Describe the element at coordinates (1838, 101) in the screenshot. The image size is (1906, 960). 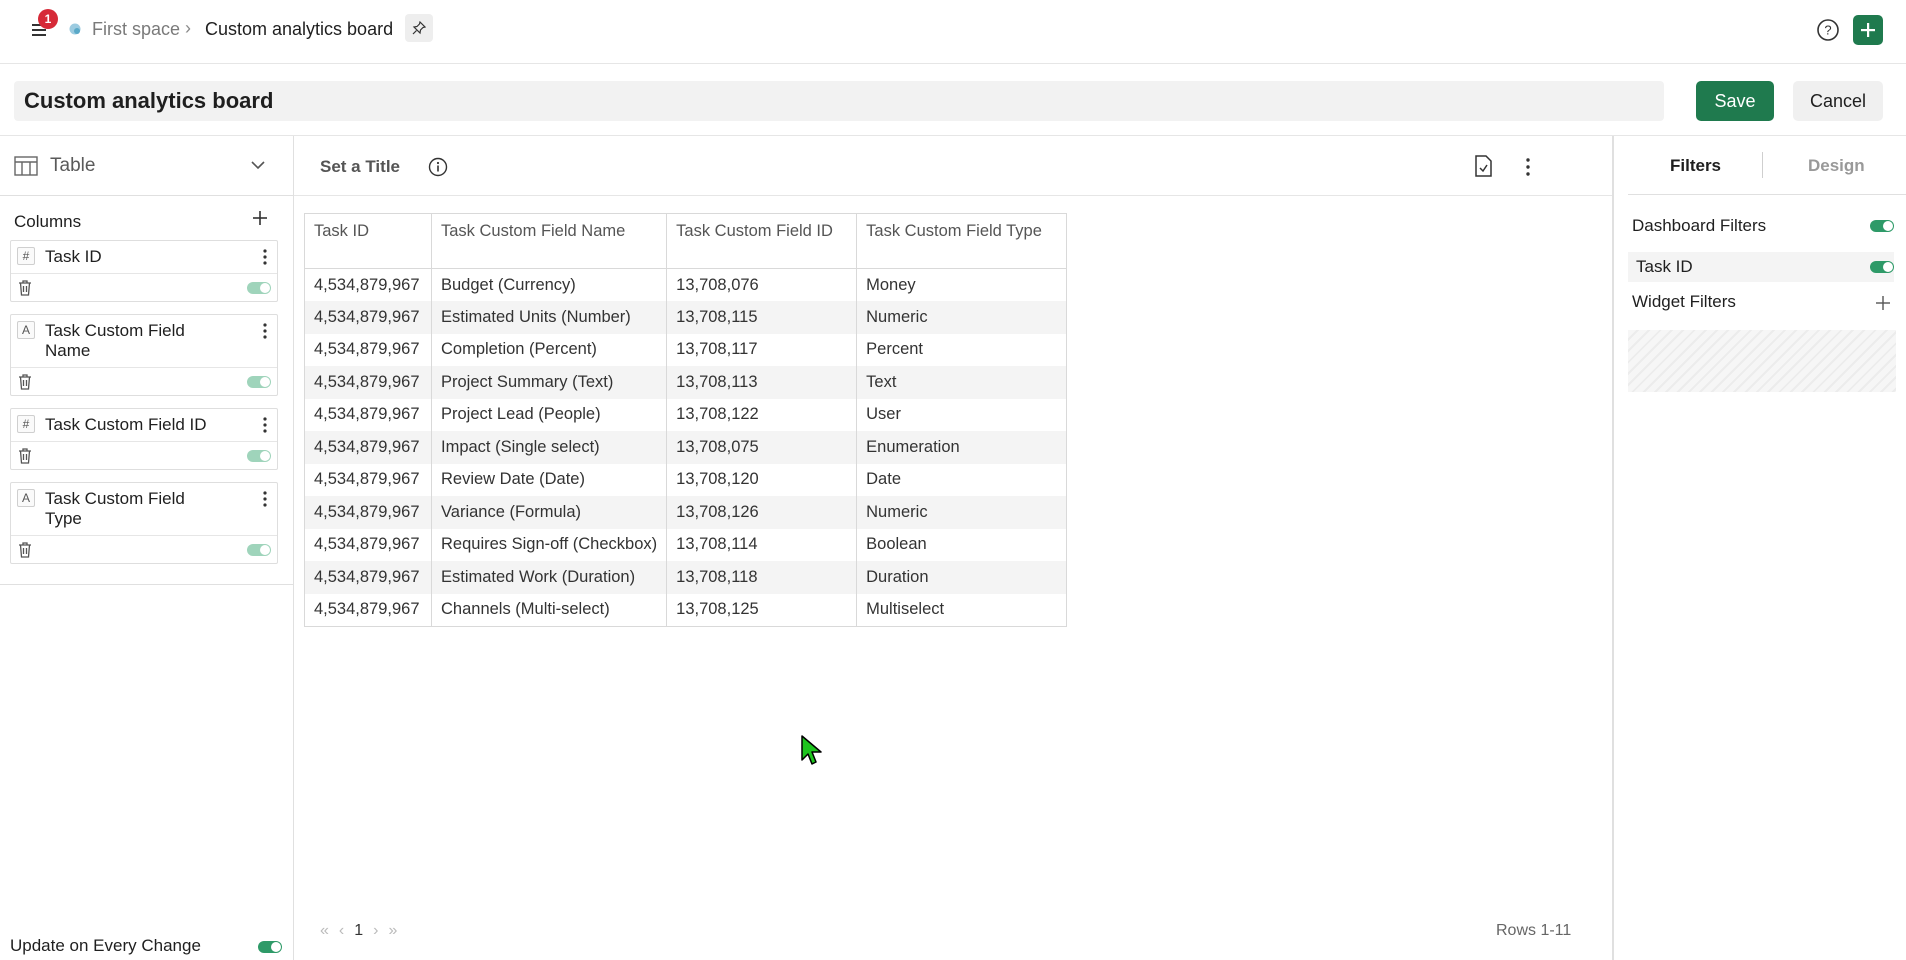
I see `cancel-button: Cancel` at that location.